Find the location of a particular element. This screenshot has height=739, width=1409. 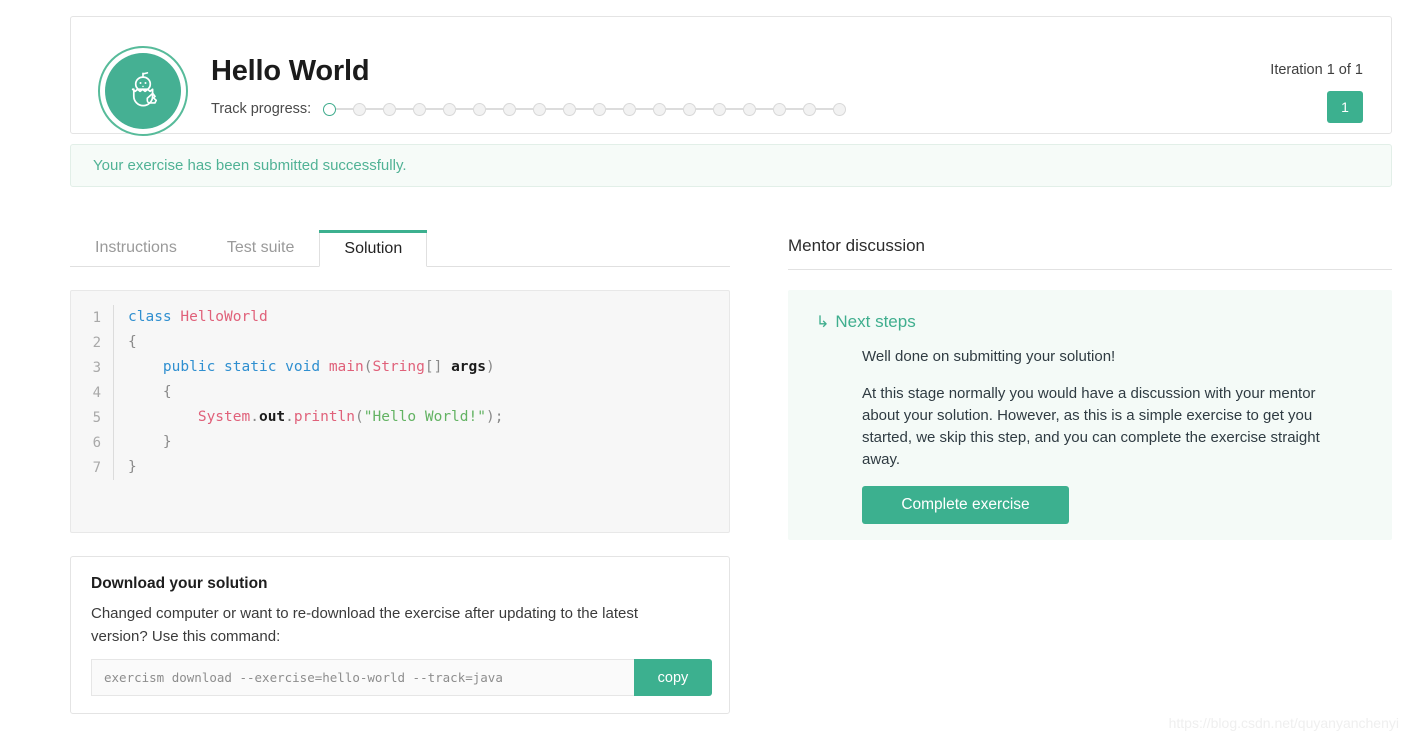

tab-label: Solution is located at coordinates (373, 248).